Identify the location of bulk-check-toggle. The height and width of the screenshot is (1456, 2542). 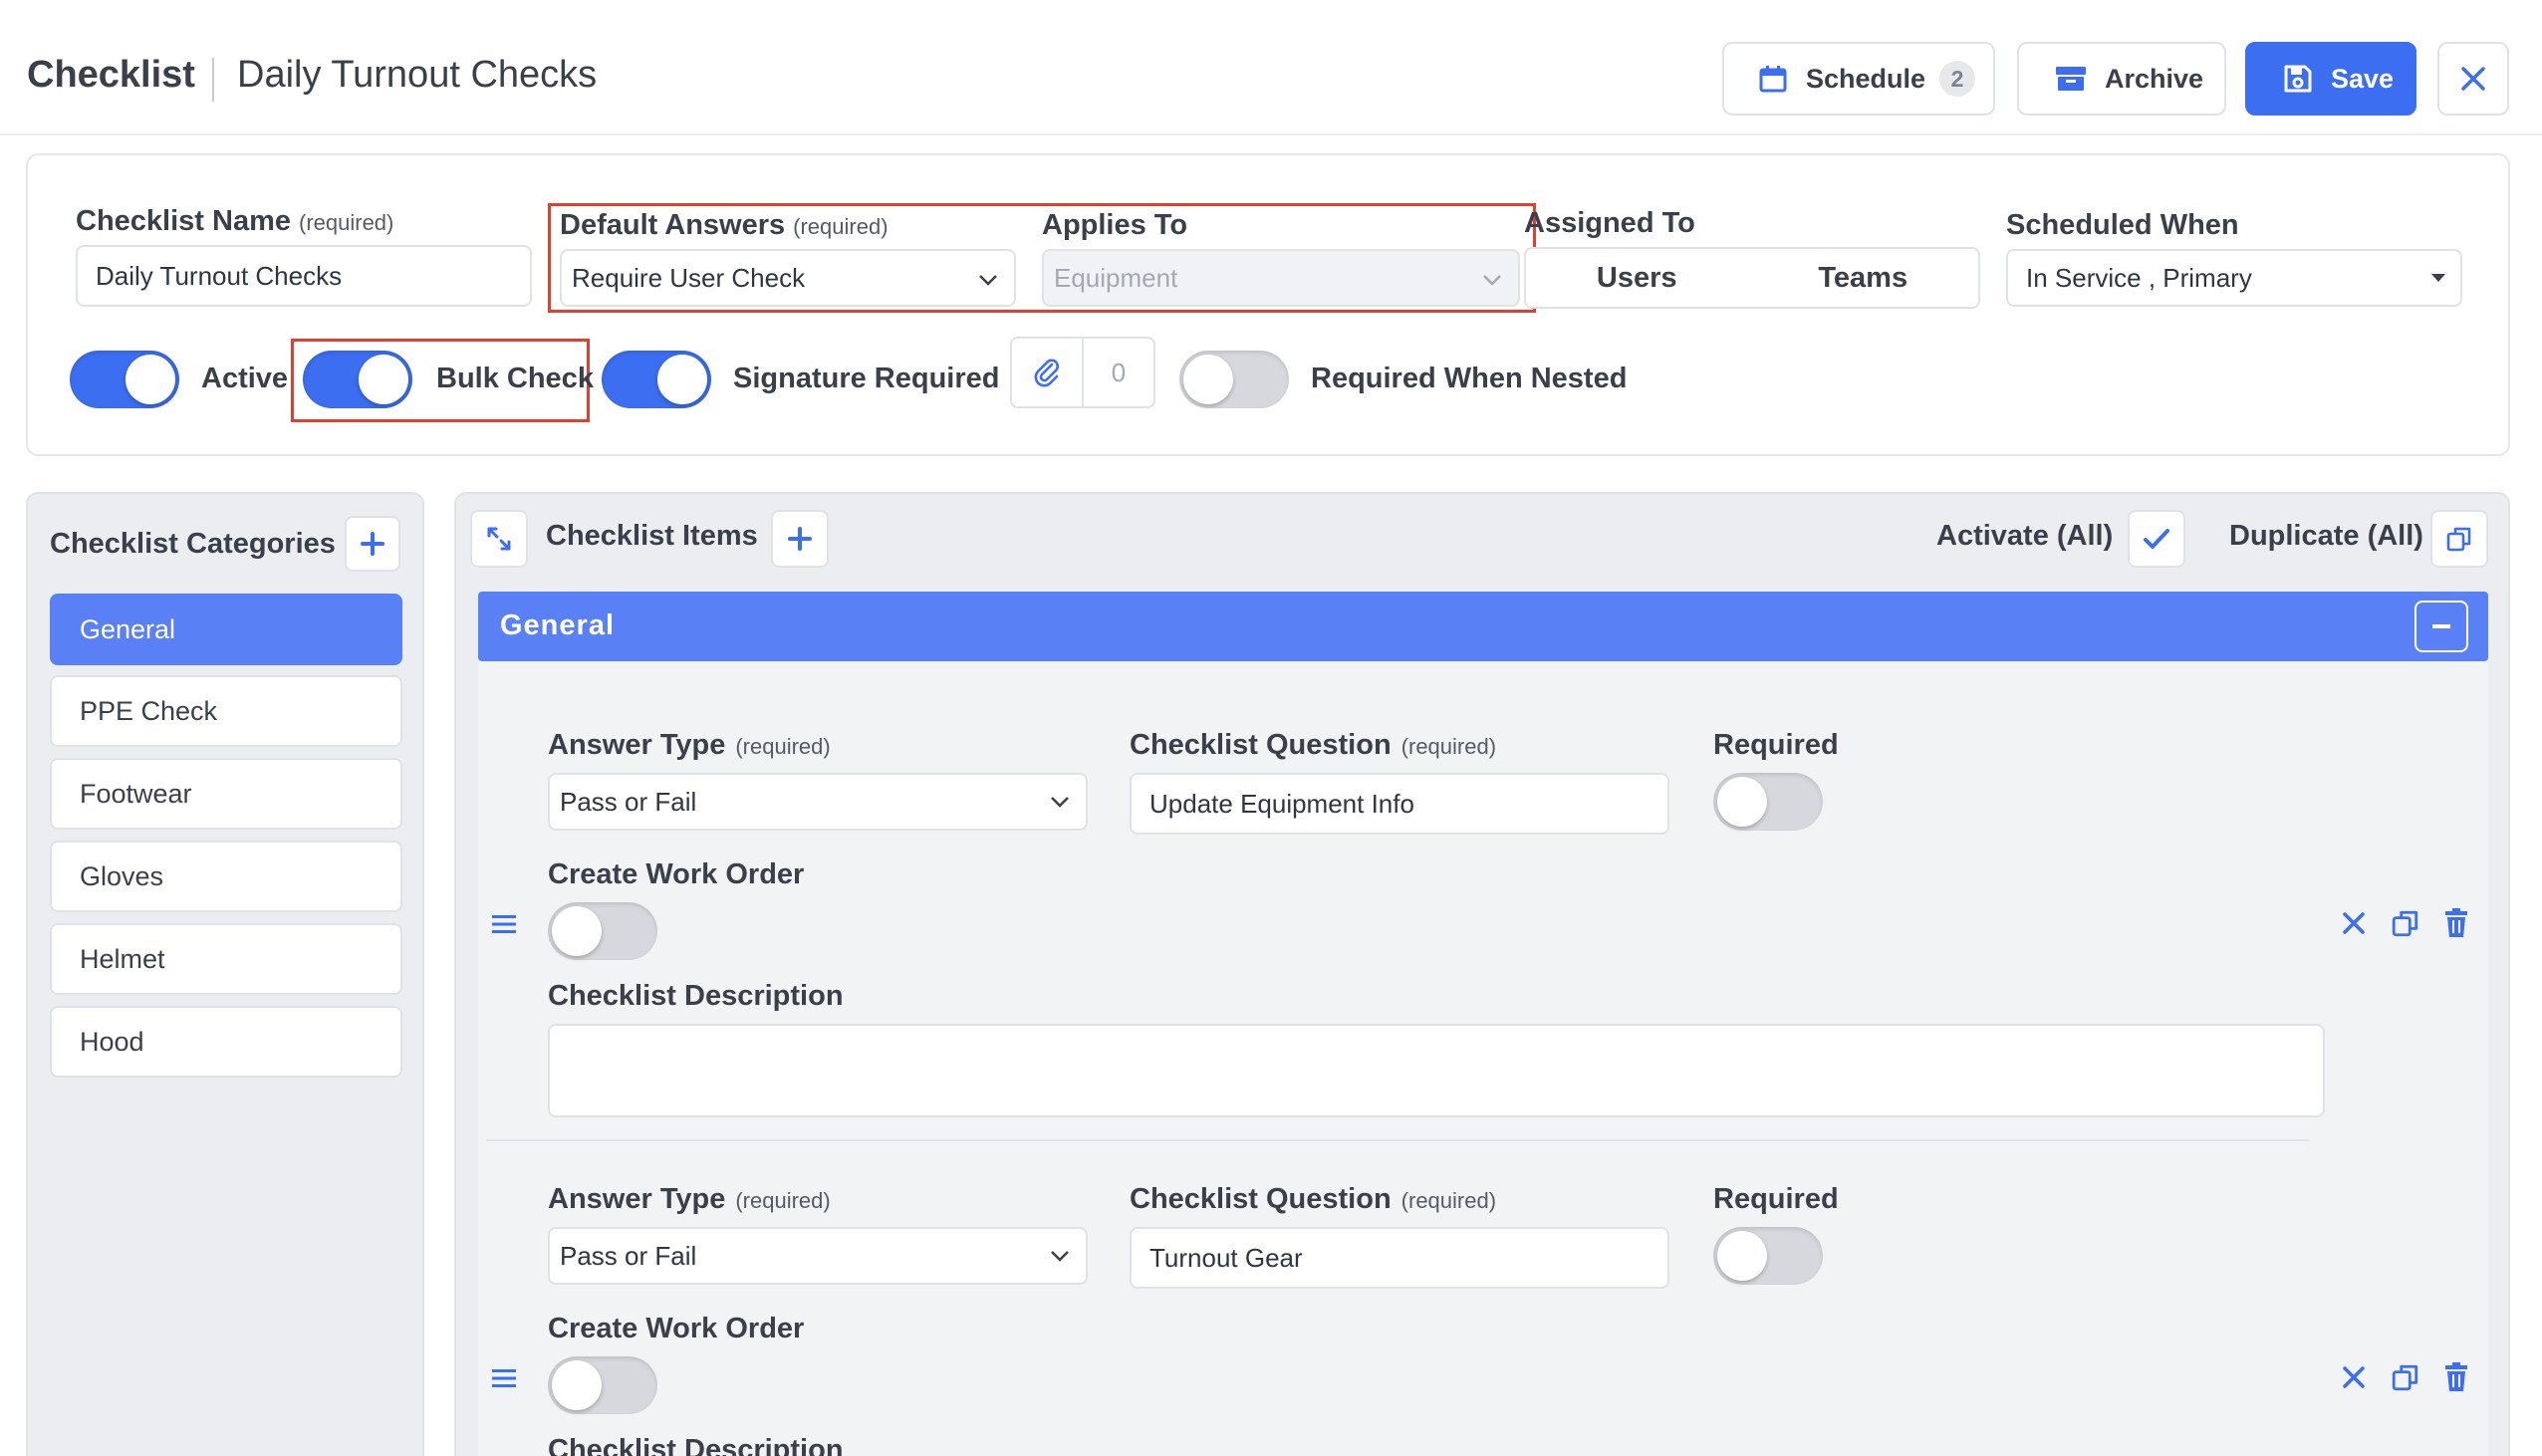
(357, 379).